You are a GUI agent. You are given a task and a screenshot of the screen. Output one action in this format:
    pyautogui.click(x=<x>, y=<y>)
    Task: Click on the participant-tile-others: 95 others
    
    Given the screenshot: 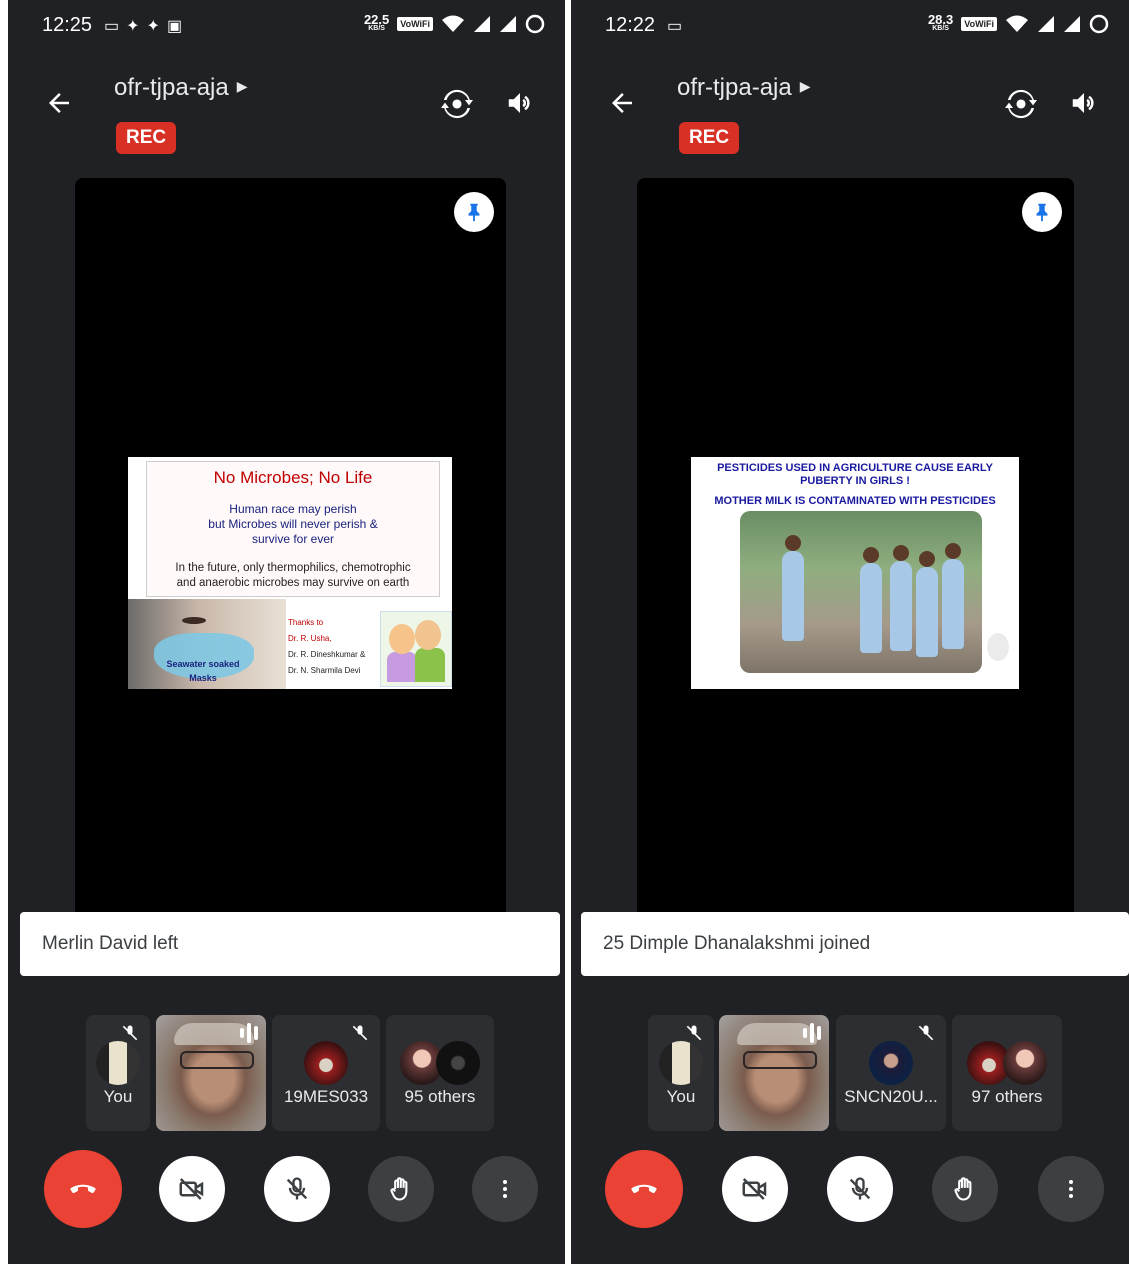 What is the action you would take?
    pyautogui.click(x=440, y=1073)
    